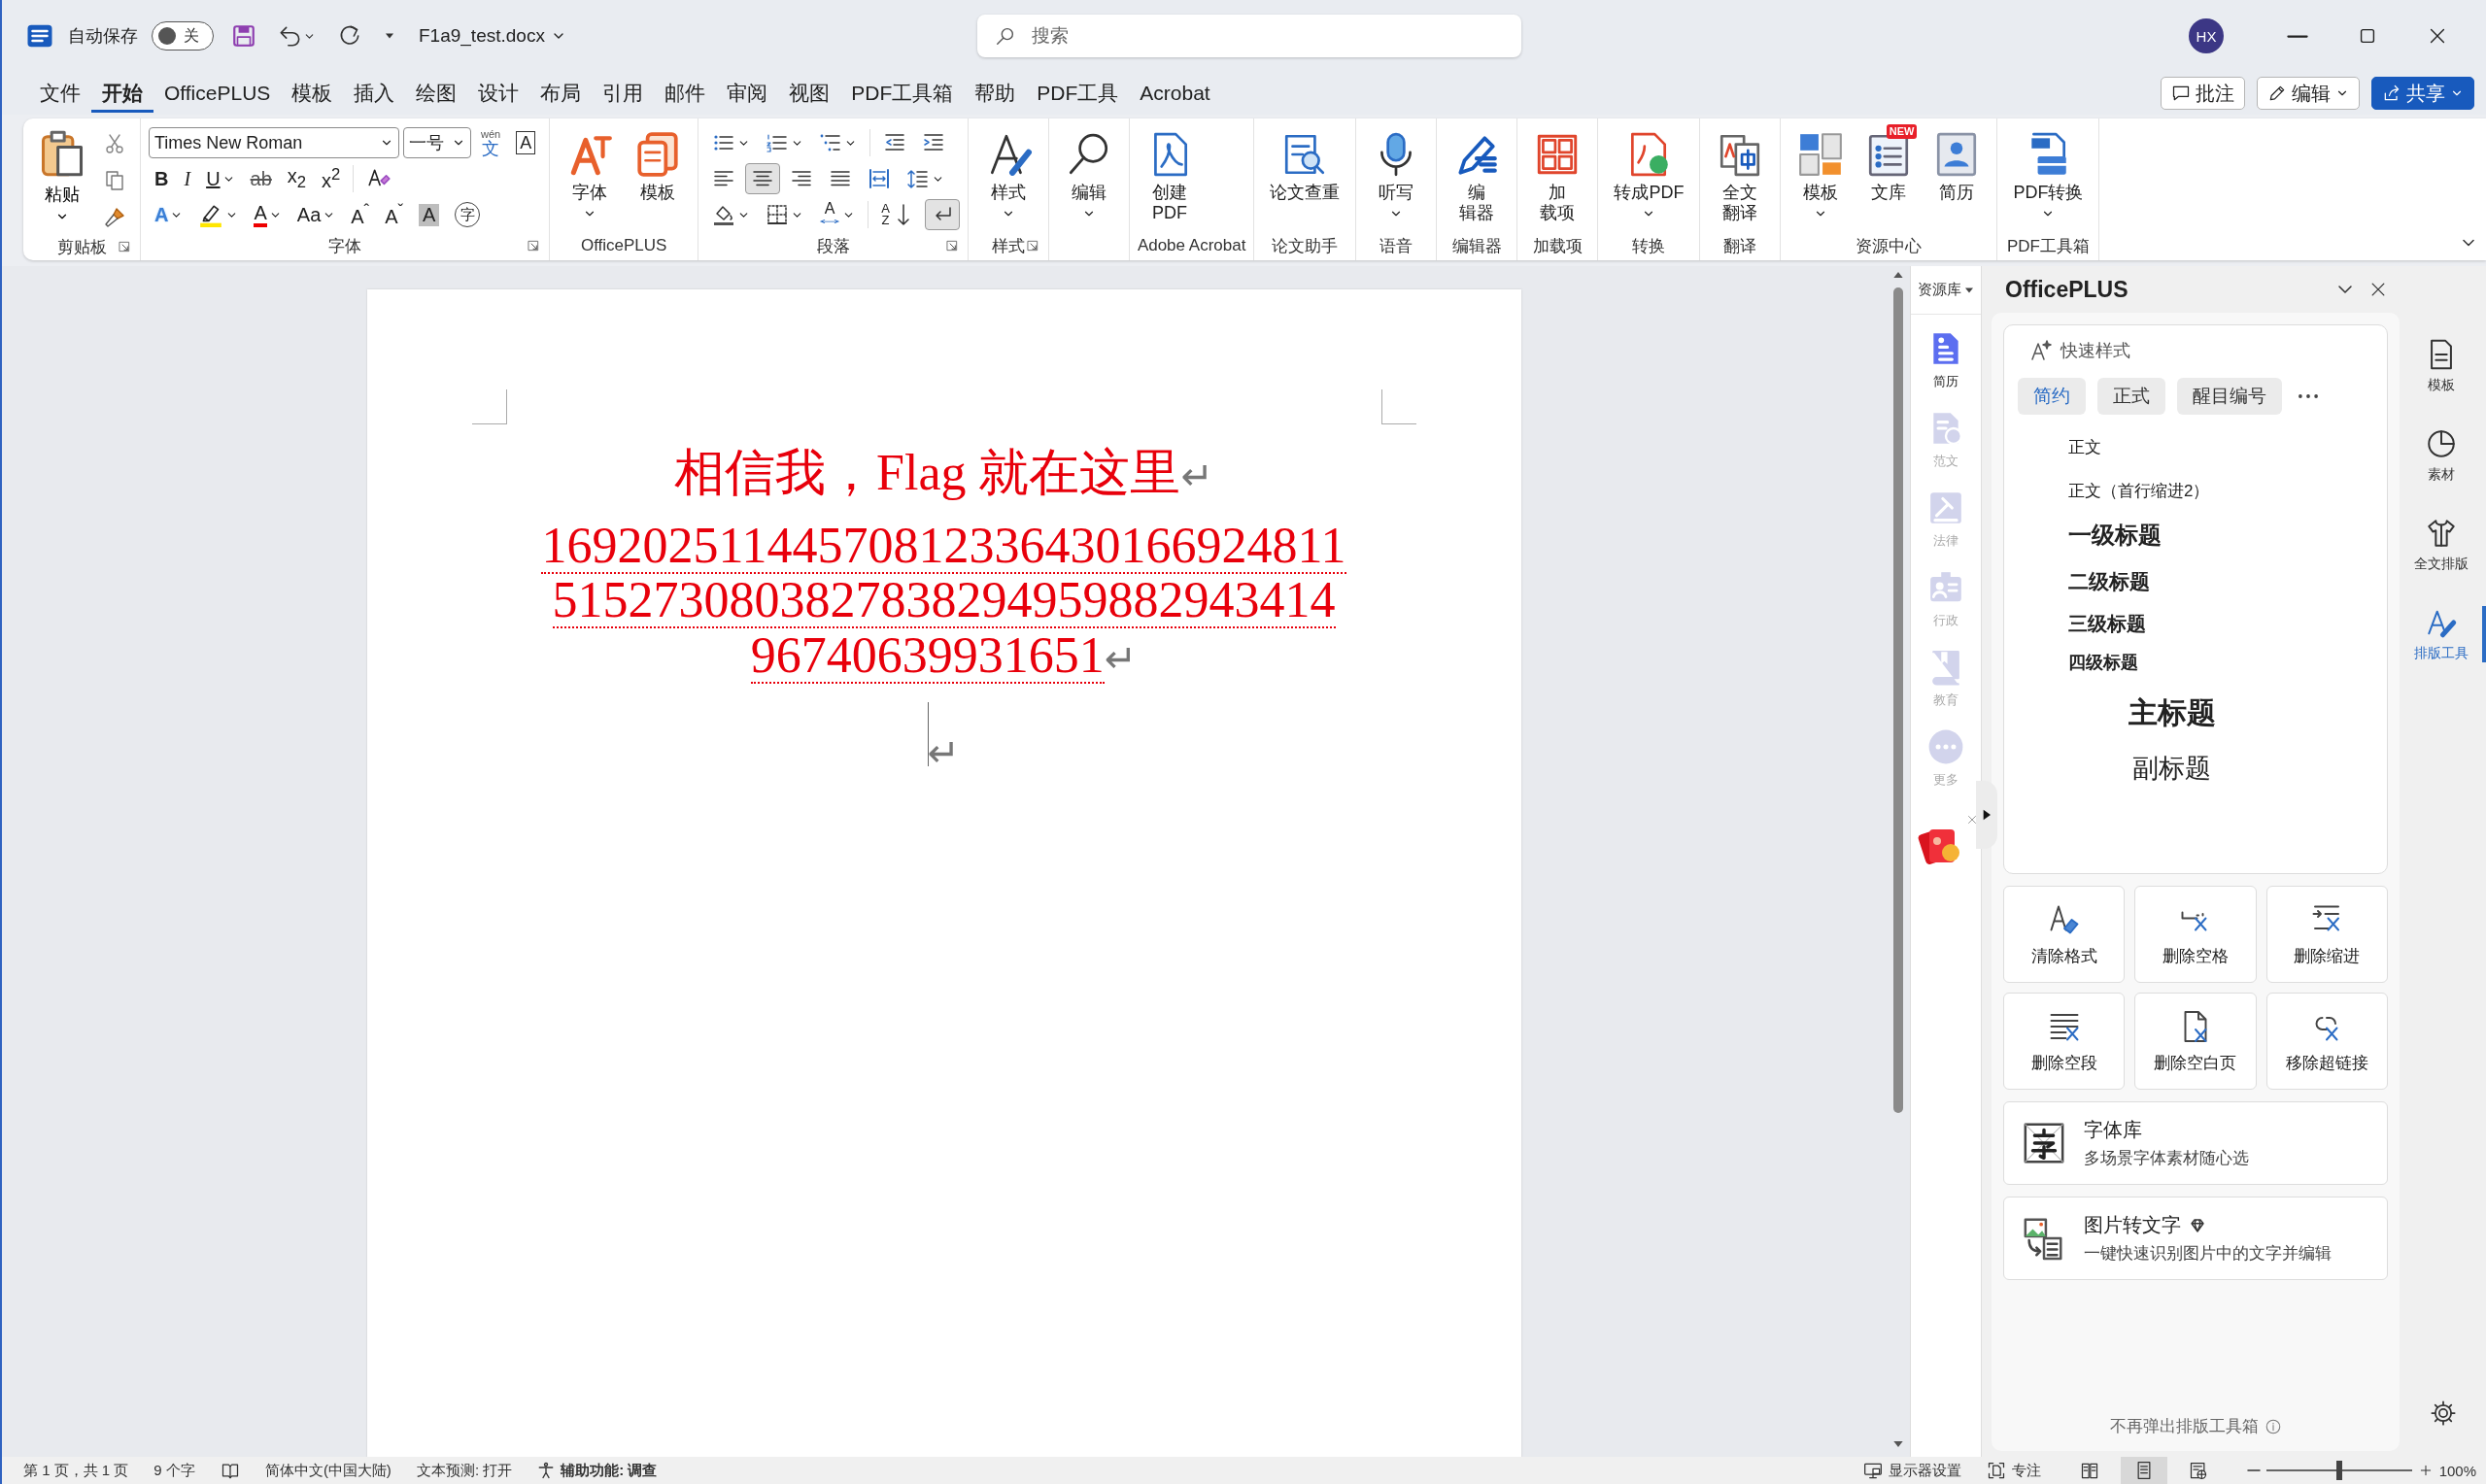 The image size is (2486, 1484). I want to click on character-shading-button: A, so click(429, 214).